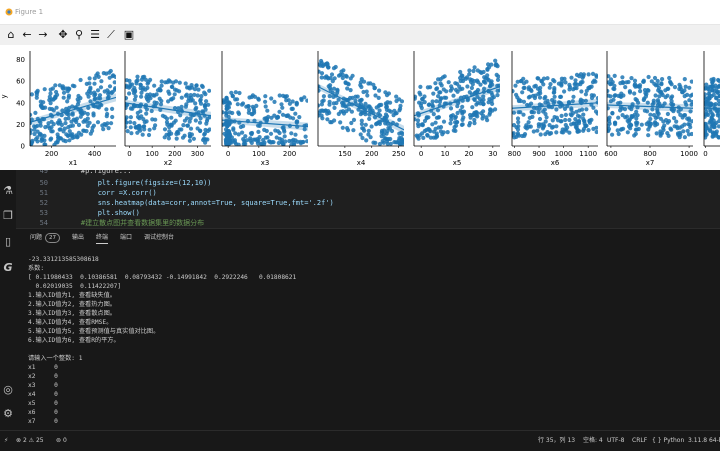  What do you see at coordinates (8, 242) in the screenshot?
I see `phone-icon: ▯` at bounding box center [8, 242].